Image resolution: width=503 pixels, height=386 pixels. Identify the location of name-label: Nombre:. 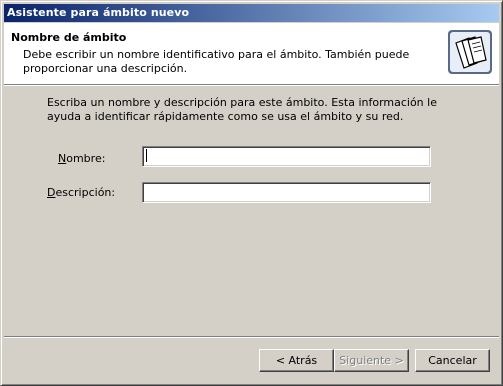
(81, 158).